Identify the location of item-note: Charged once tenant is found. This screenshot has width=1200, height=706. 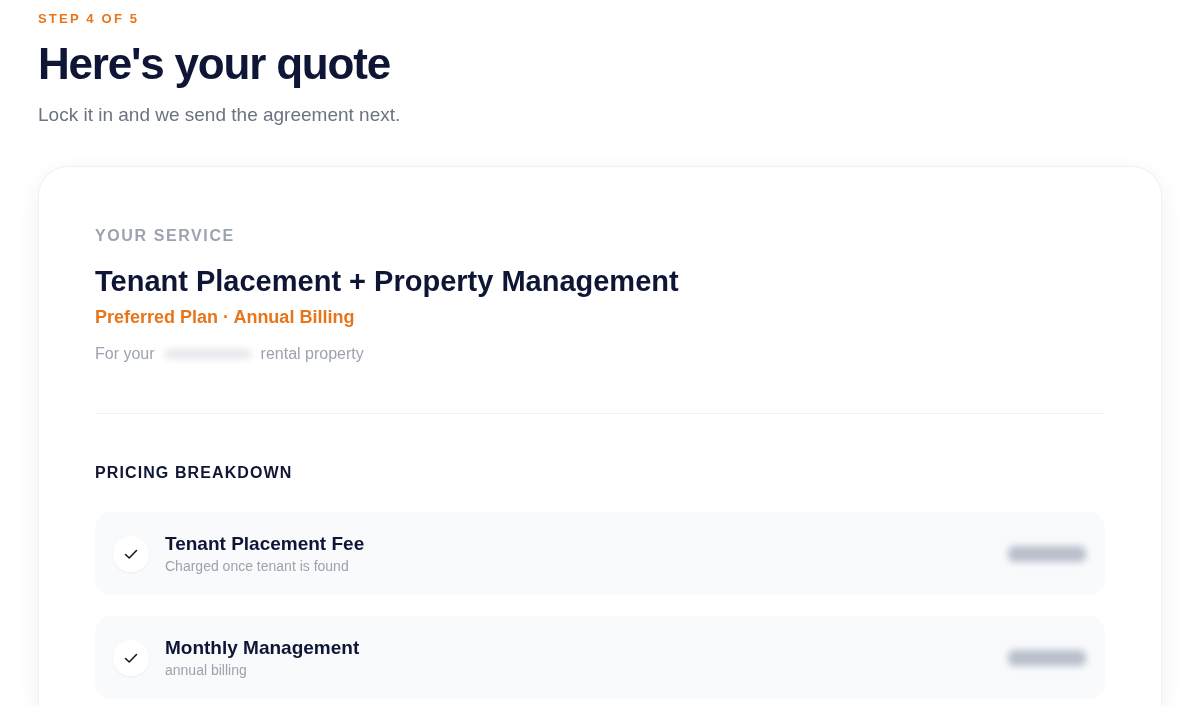
(257, 566).